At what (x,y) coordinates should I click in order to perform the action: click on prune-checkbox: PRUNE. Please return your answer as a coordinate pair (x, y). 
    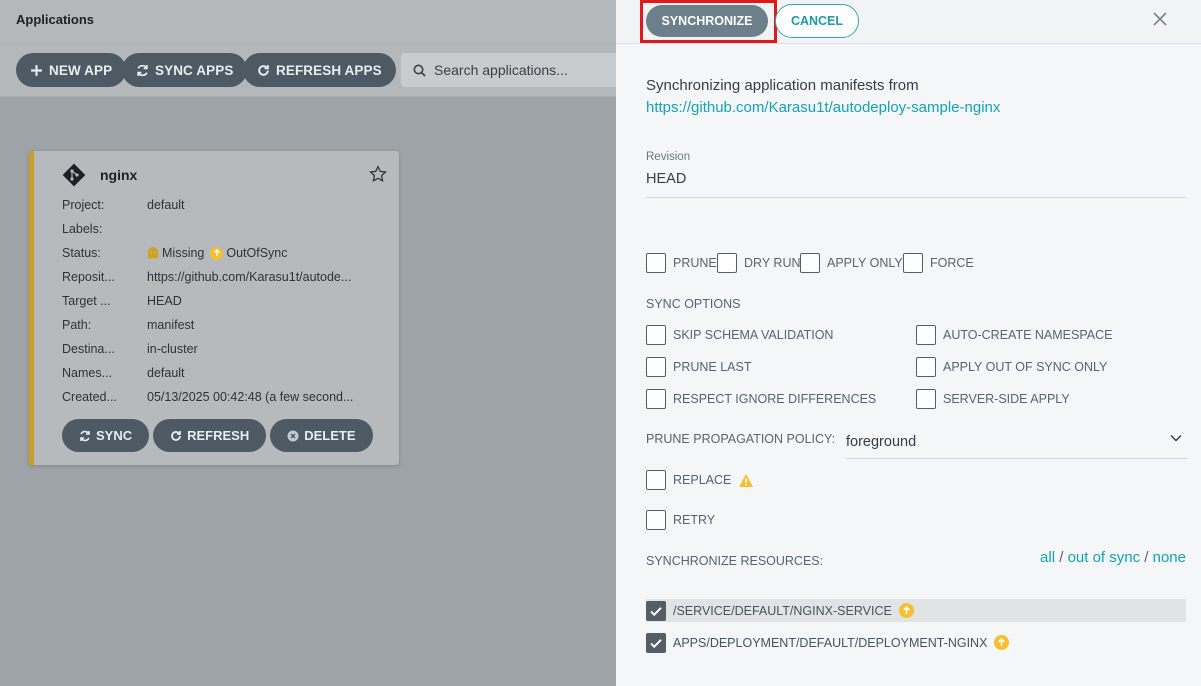
    Looking at the image, I should click on (681, 263).